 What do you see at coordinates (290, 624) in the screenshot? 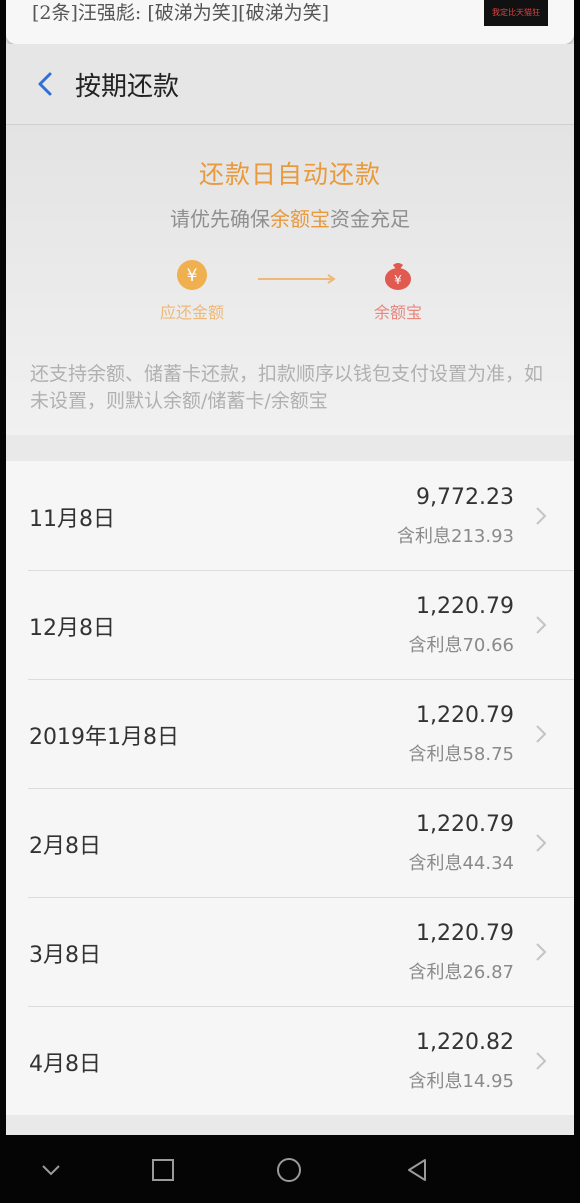
I see `installment-row: 12月8日 1,220.79 含利息70.66` at bounding box center [290, 624].